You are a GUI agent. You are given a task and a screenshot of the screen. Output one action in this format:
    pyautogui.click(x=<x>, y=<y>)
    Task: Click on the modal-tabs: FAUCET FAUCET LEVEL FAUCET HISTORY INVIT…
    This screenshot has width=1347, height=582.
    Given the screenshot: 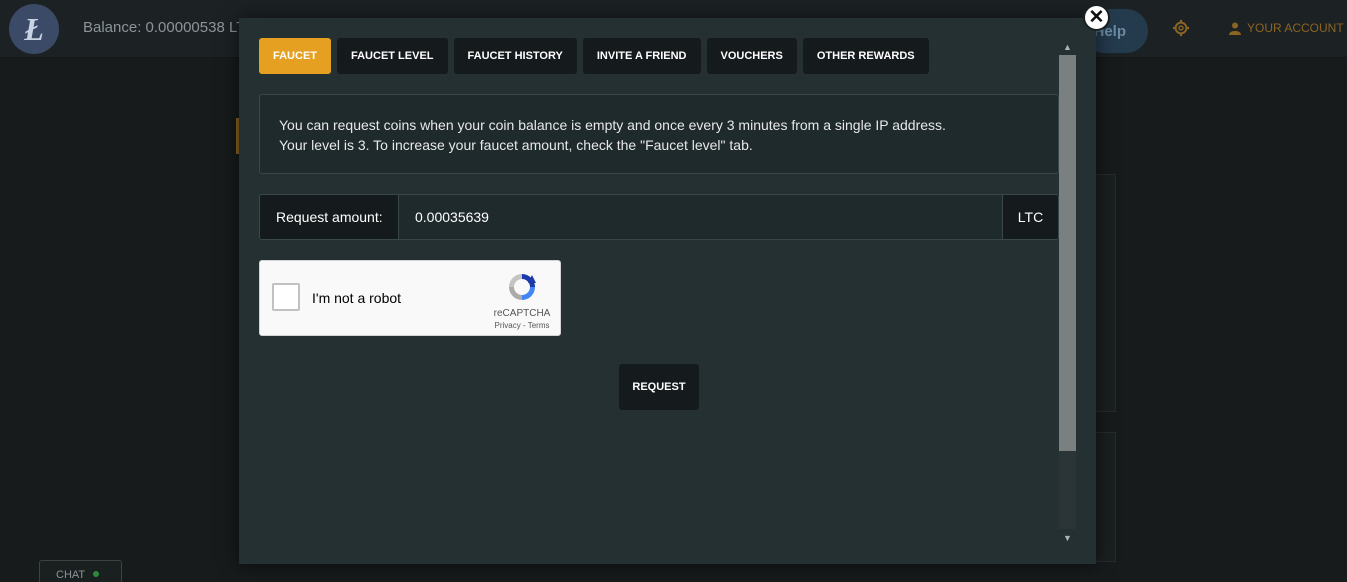 What is the action you would take?
    pyautogui.click(x=594, y=56)
    